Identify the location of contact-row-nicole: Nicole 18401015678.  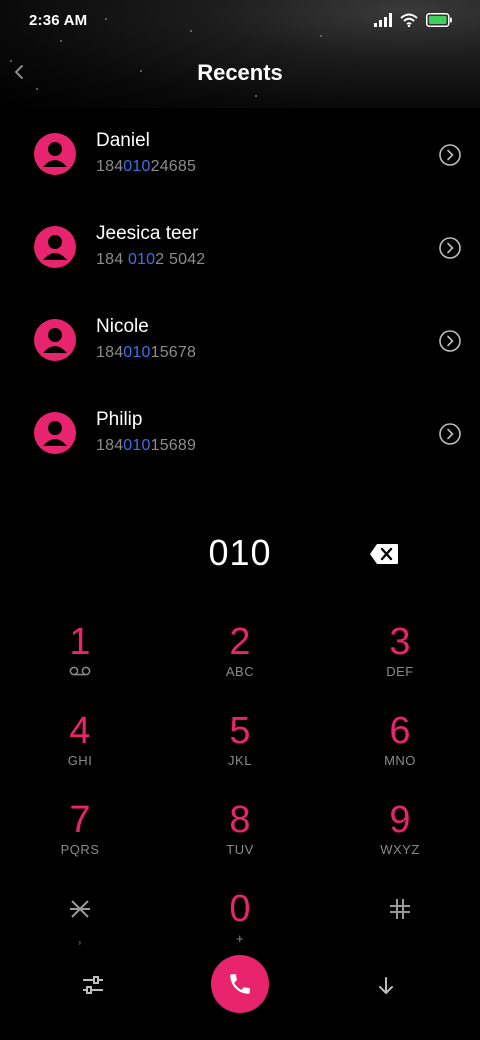
(240, 341).